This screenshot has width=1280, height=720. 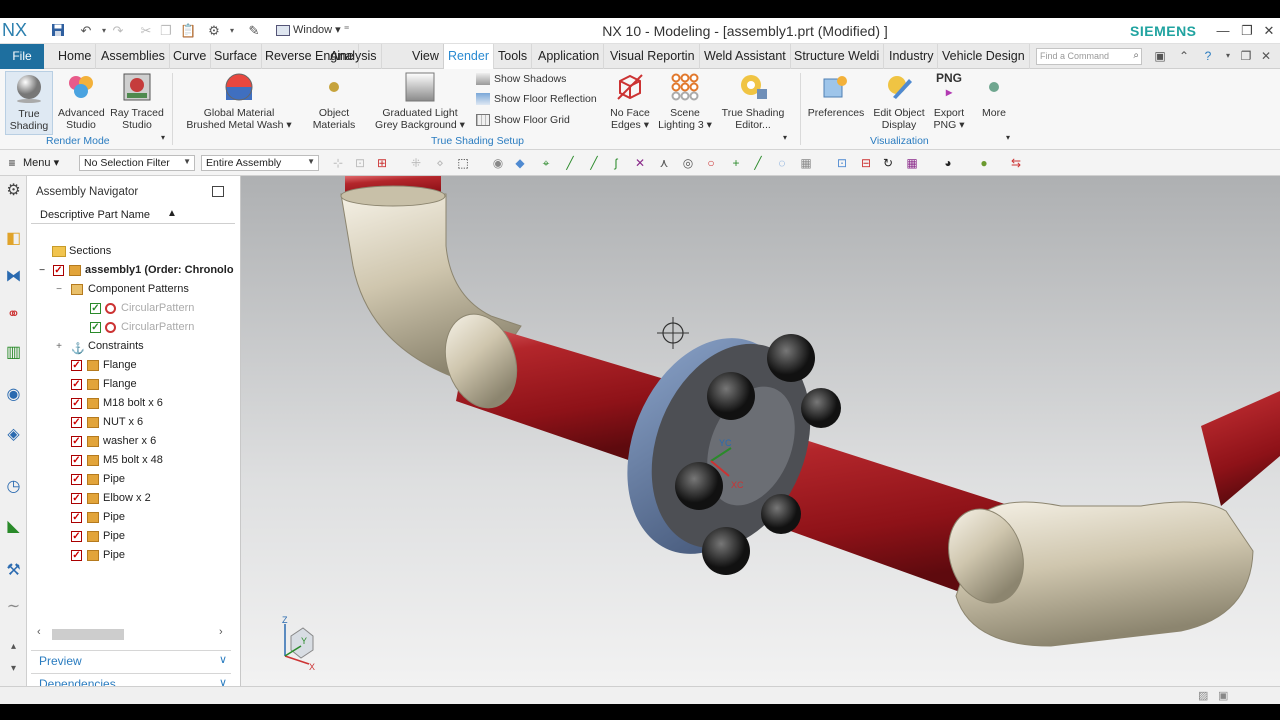 What do you see at coordinates (498, 163) in the screenshot?
I see `cylinder-select-icon: ◉` at bounding box center [498, 163].